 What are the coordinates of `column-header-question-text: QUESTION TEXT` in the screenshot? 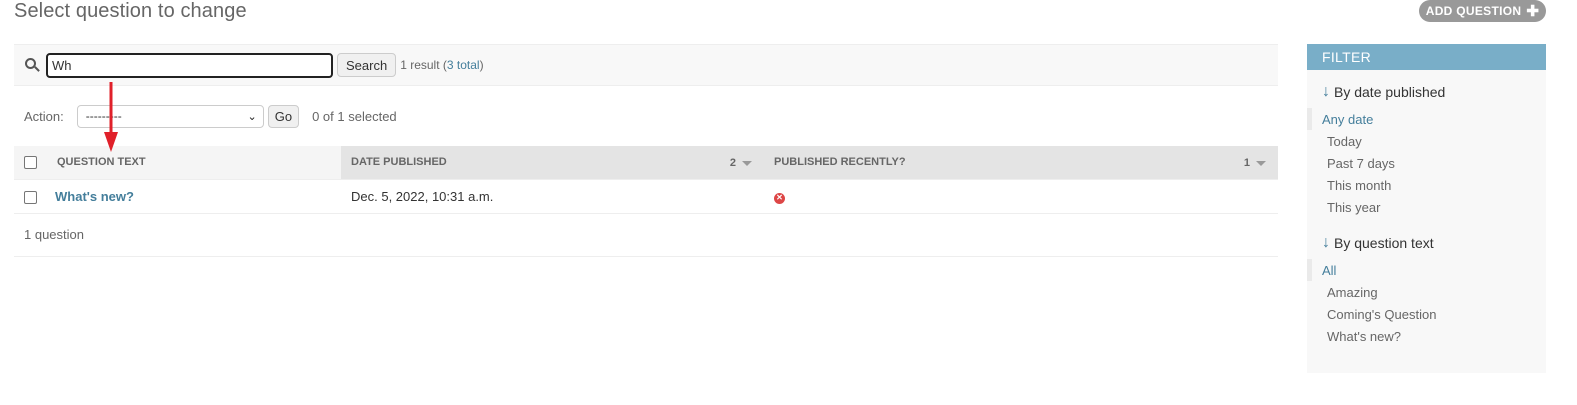 It's located at (193, 163).